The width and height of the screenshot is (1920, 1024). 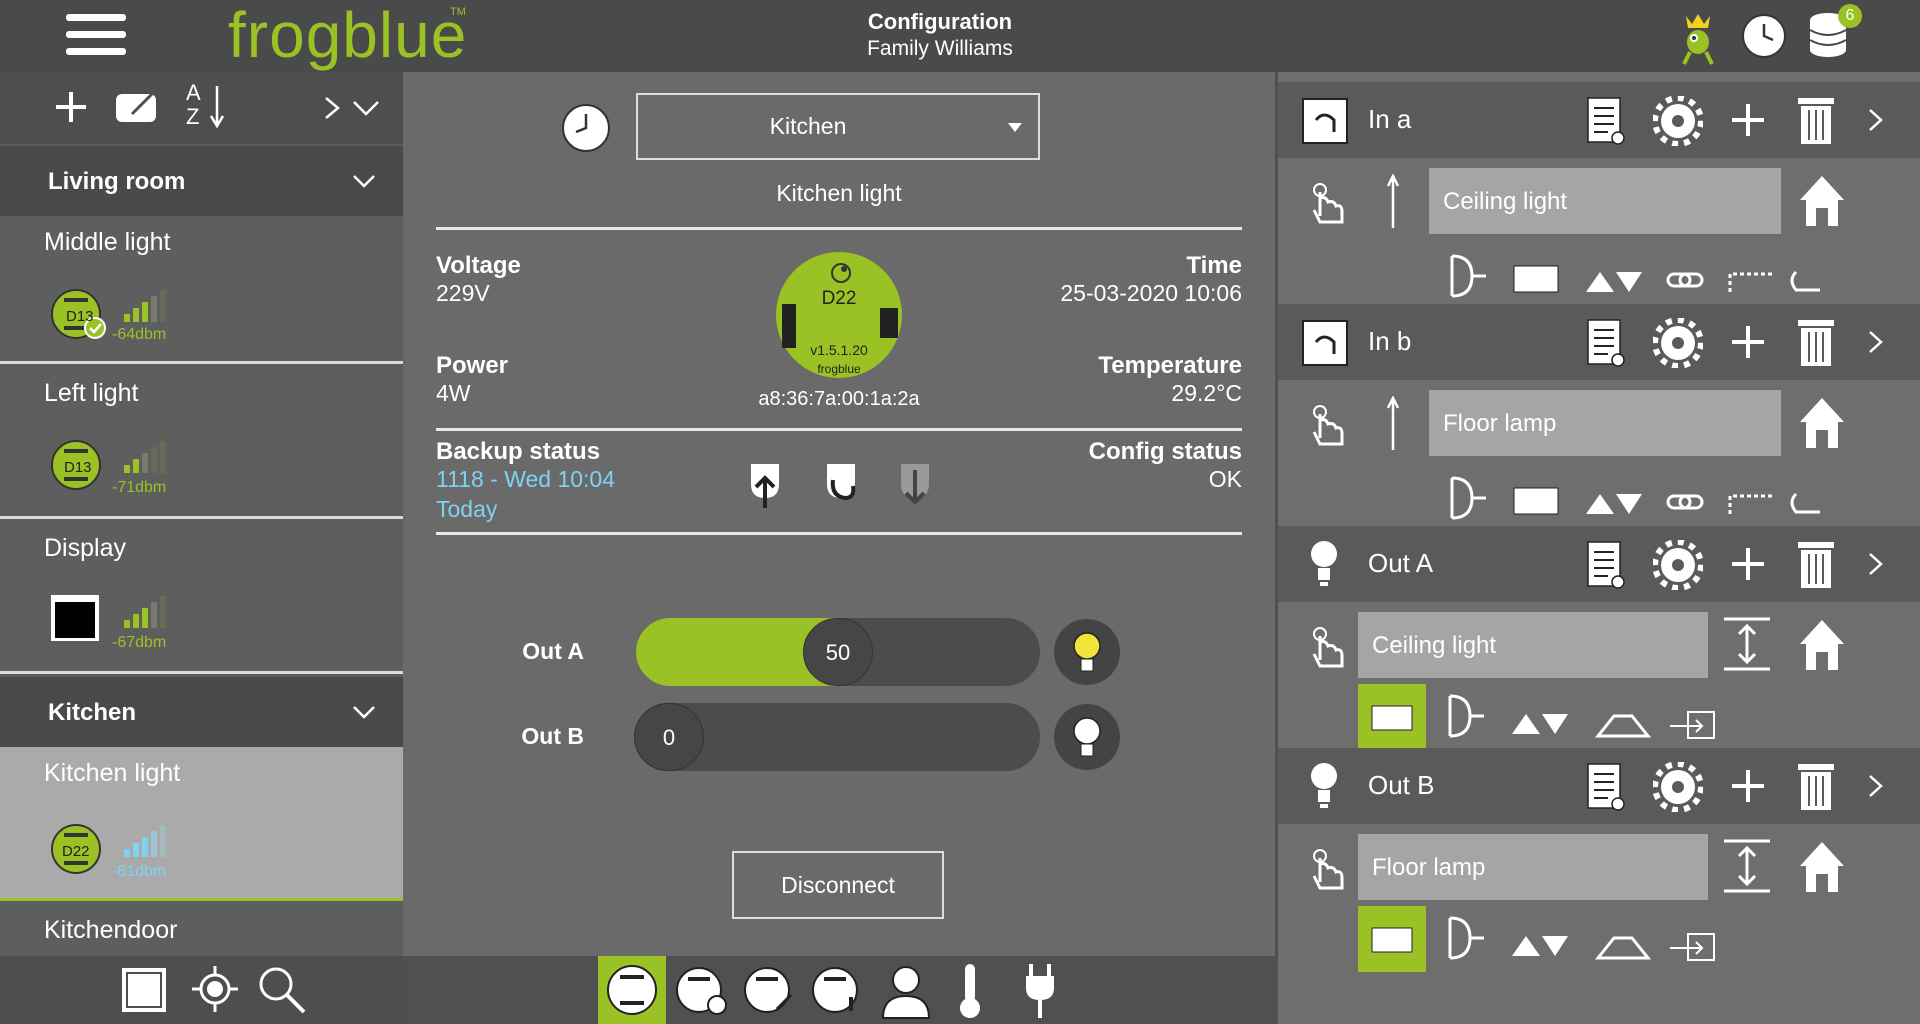 I want to click on backup-upload-icon, so click(x=765, y=486).